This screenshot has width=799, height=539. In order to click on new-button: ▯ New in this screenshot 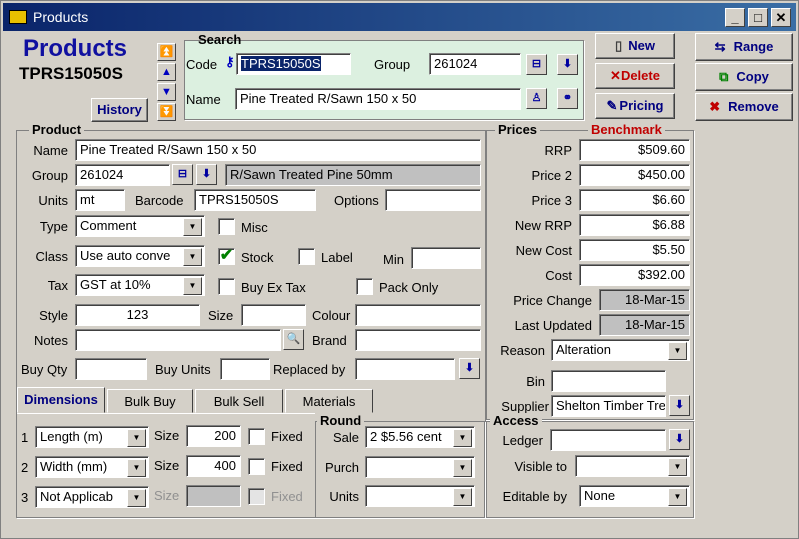, I will do `click(635, 46)`.